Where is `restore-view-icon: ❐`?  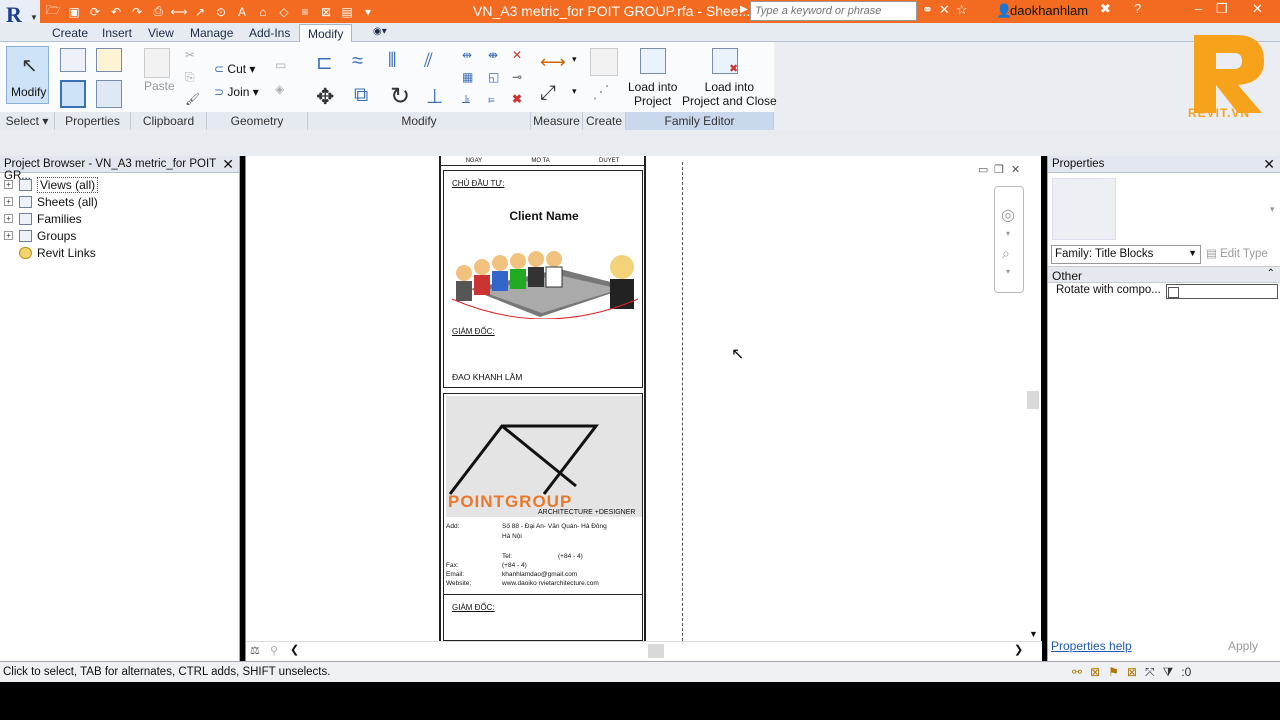
restore-view-icon: ❐ is located at coordinates (999, 169).